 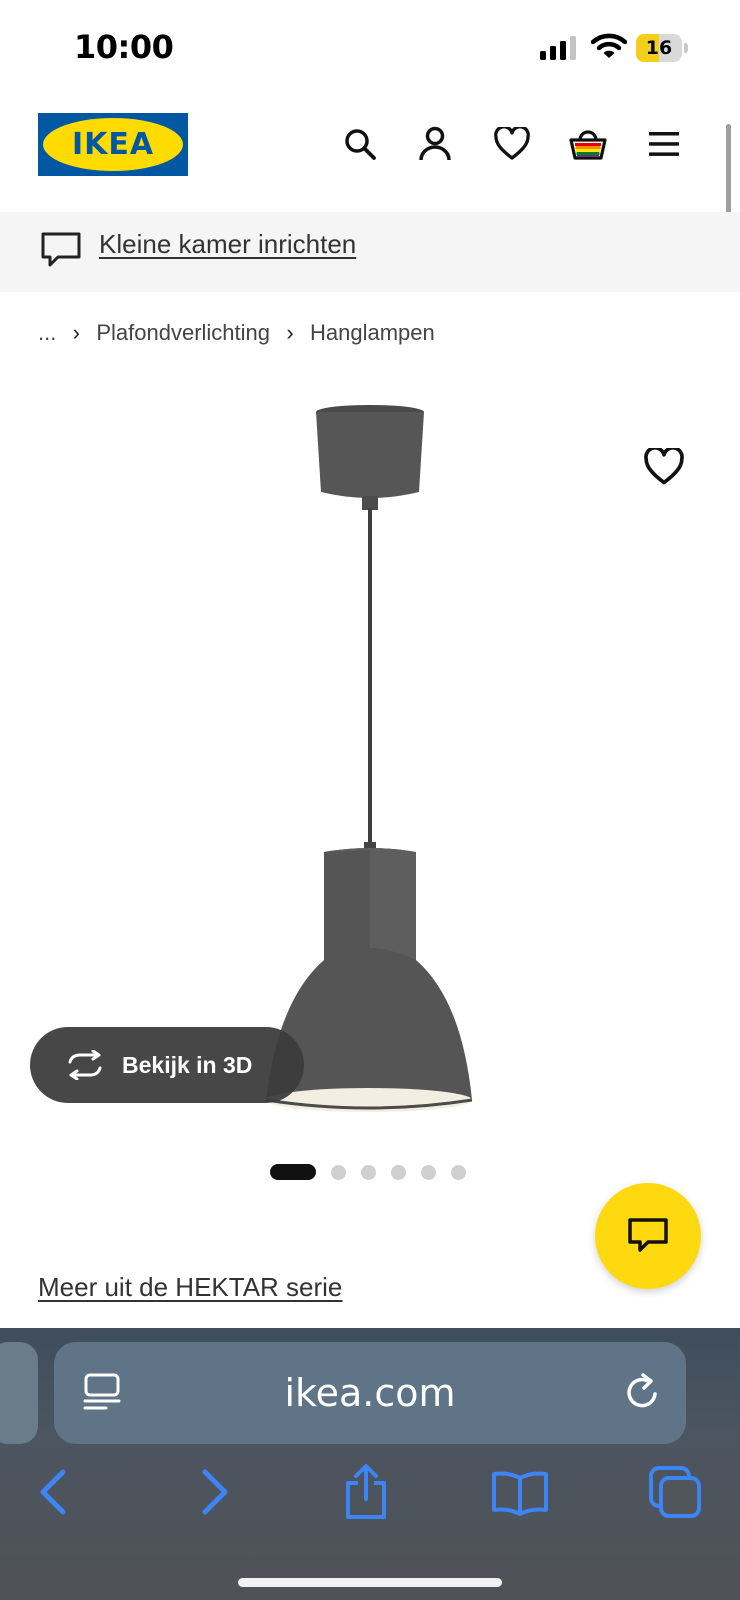 What do you see at coordinates (558, 48) in the screenshot?
I see `signal-icon` at bounding box center [558, 48].